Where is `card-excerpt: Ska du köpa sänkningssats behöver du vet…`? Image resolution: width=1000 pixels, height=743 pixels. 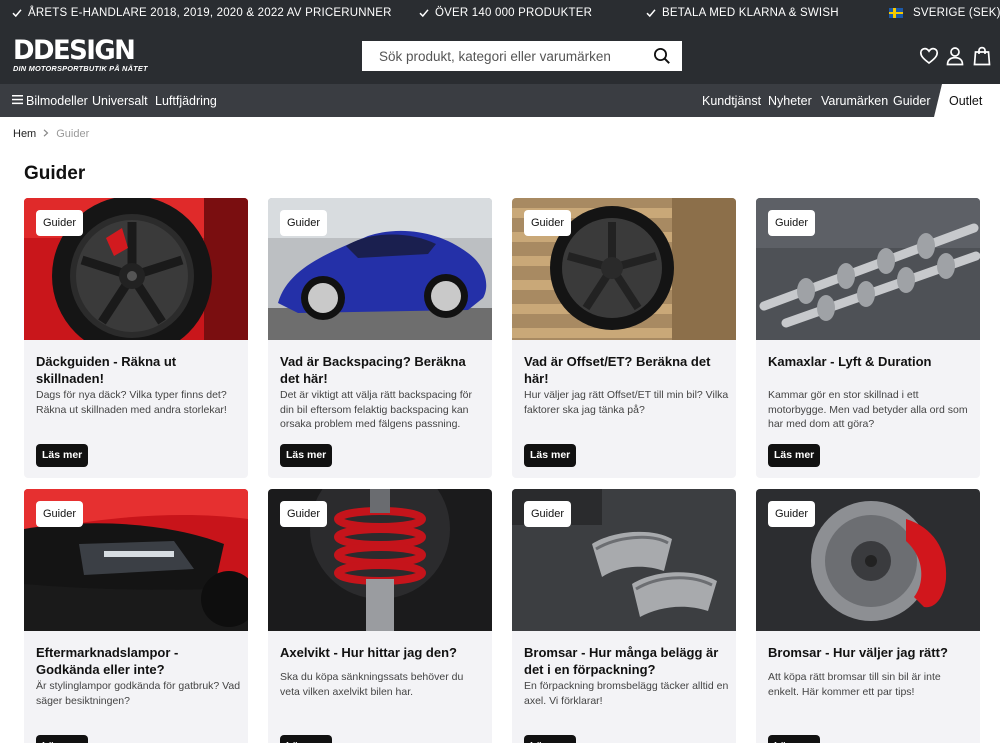
card-excerpt: Ska du köpa sänkningssats behöver du vet… is located at coordinates (372, 684).